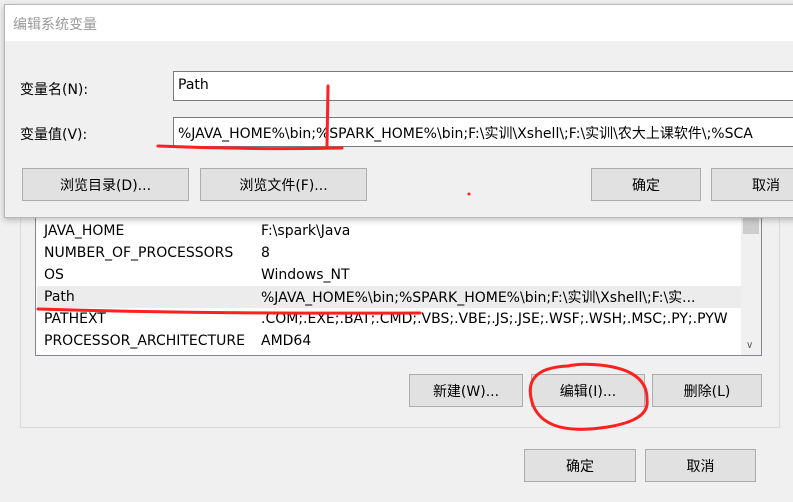 Image resolution: width=793 pixels, height=502 pixels. What do you see at coordinates (327, 116) in the screenshot?
I see `cursor-mark` at bounding box center [327, 116].